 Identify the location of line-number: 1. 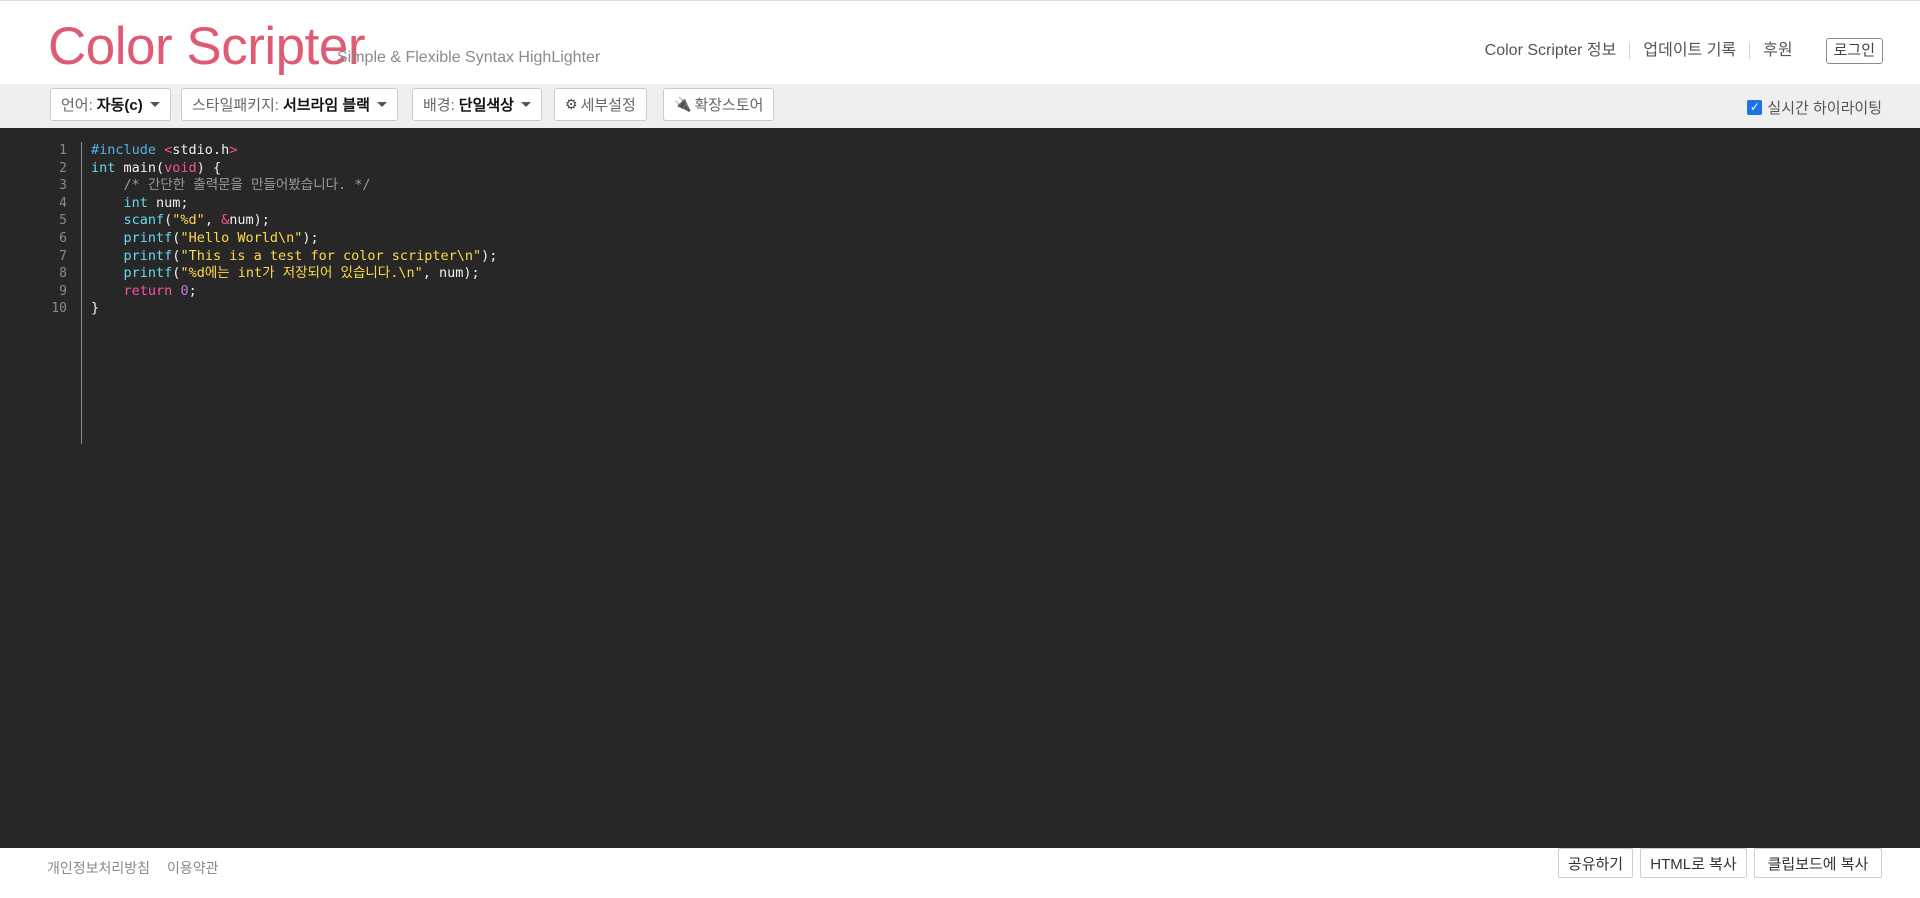
(63, 150).